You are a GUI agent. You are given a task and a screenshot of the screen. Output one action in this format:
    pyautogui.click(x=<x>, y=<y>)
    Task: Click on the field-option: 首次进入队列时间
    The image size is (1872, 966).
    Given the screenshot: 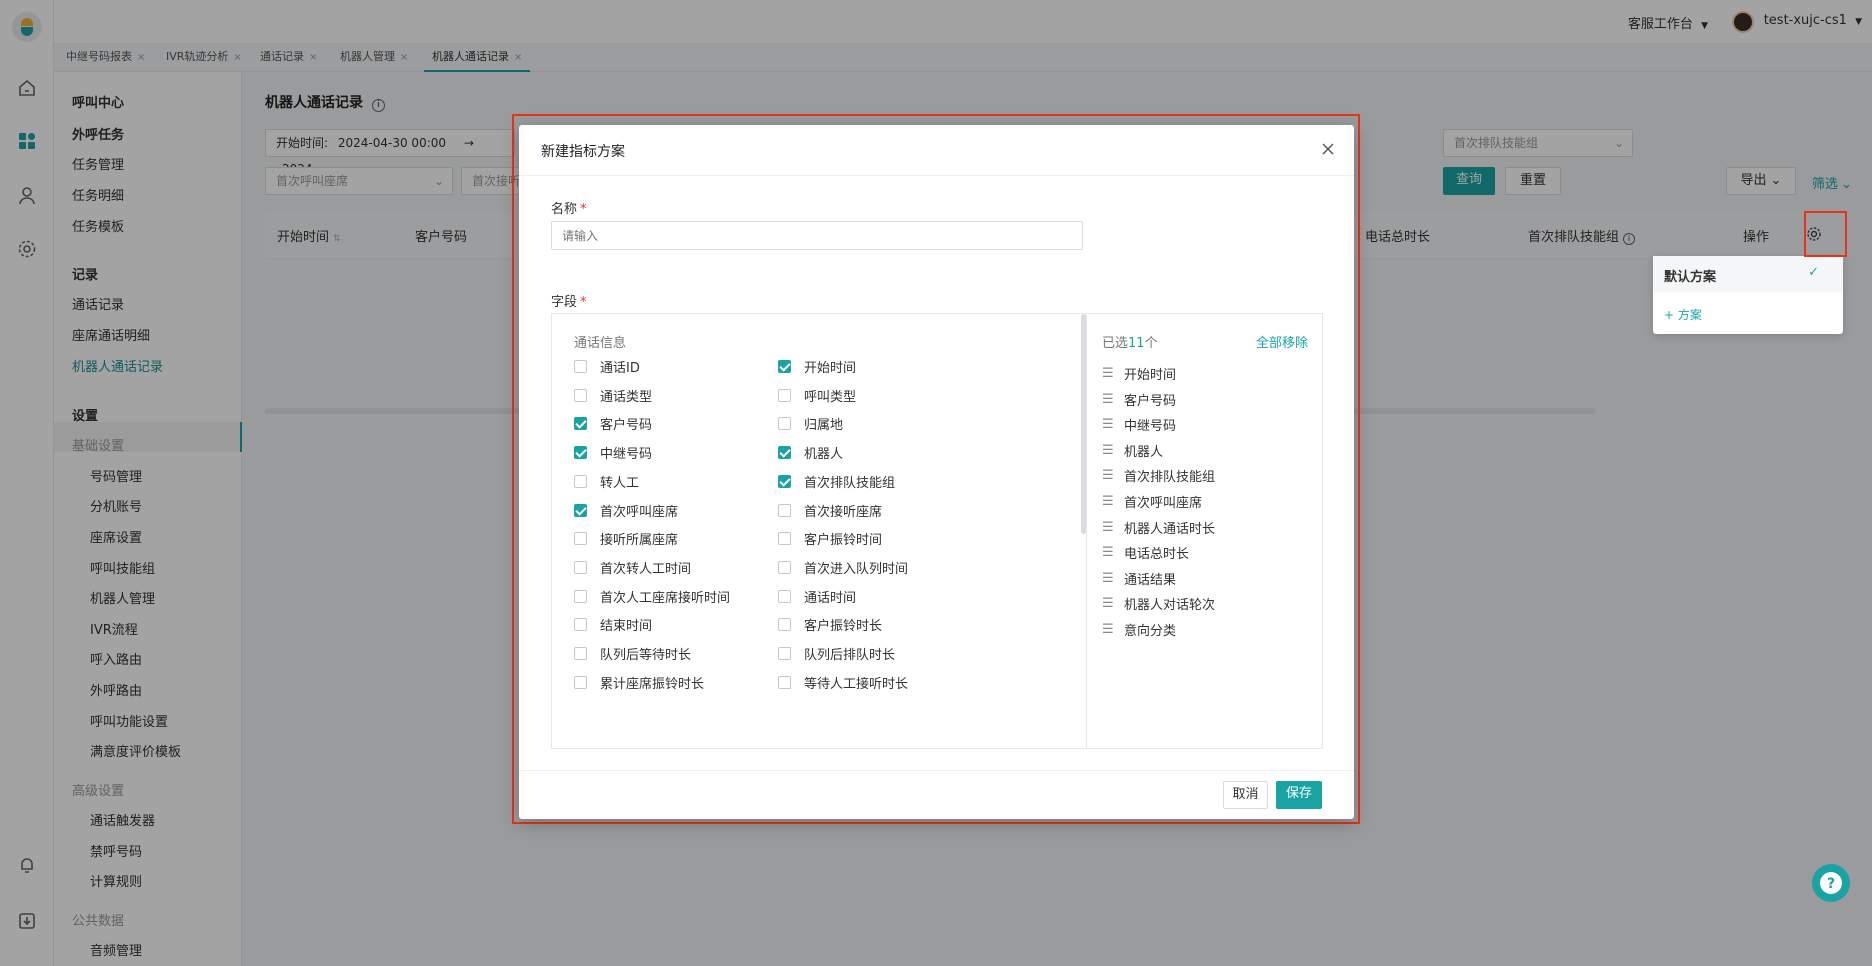 What is the action you would take?
    pyautogui.click(x=843, y=567)
    